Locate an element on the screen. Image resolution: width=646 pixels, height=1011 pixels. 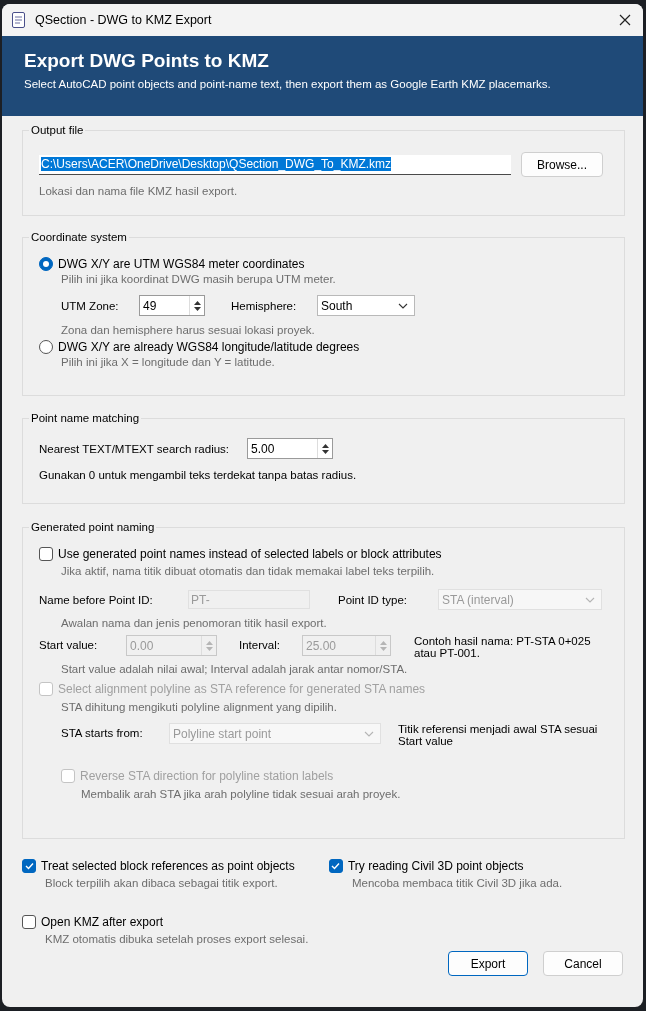
field-label: Point ID type: is located at coordinates (373, 599).